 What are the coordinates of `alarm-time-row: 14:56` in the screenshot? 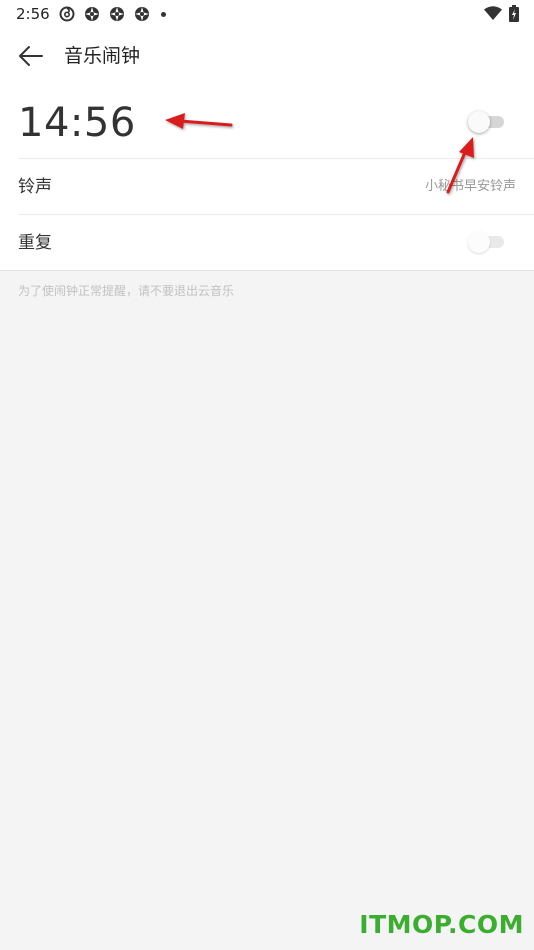 It's located at (267, 121).